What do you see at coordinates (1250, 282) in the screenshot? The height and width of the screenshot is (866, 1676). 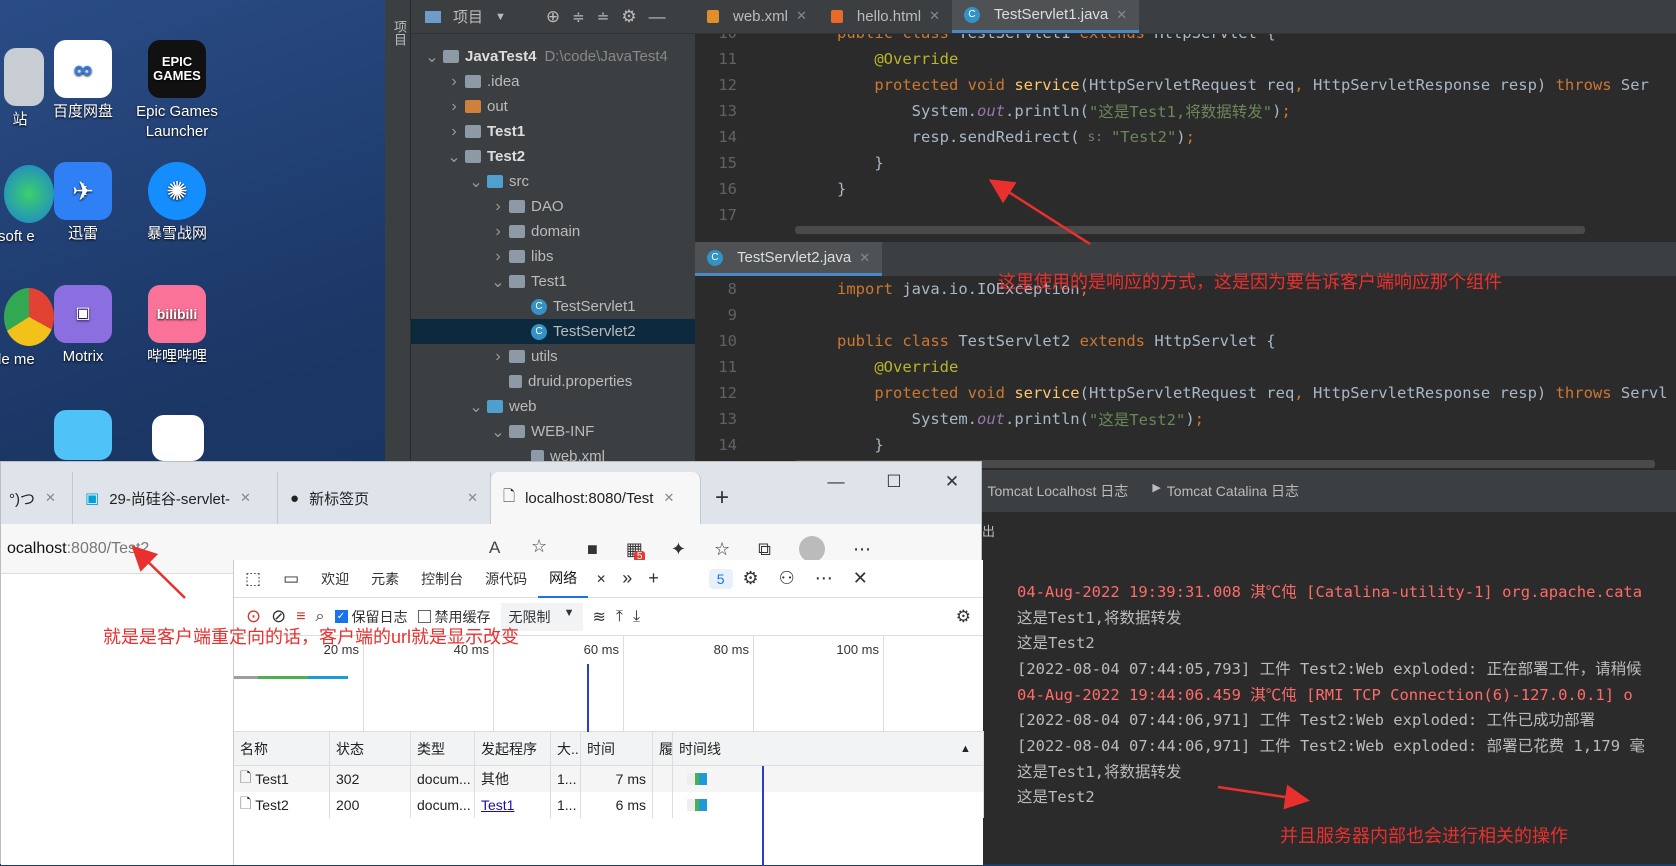 I see `annotation-ide: 这里使用的是响应的方式，这是因为要告诉客户端响应那个组件` at bounding box center [1250, 282].